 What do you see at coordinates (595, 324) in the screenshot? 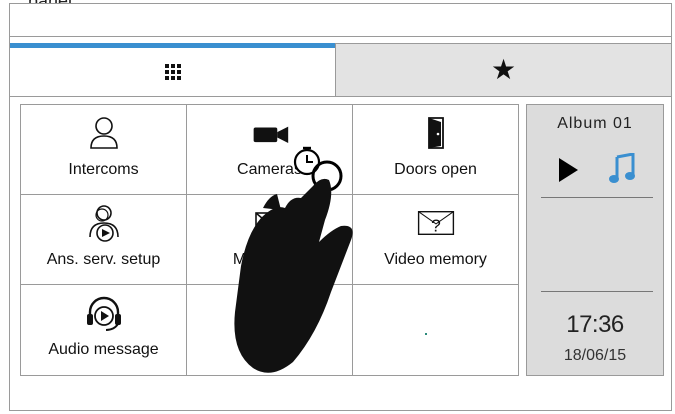
I see `clock-time: 17:36` at bounding box center [595, 324].